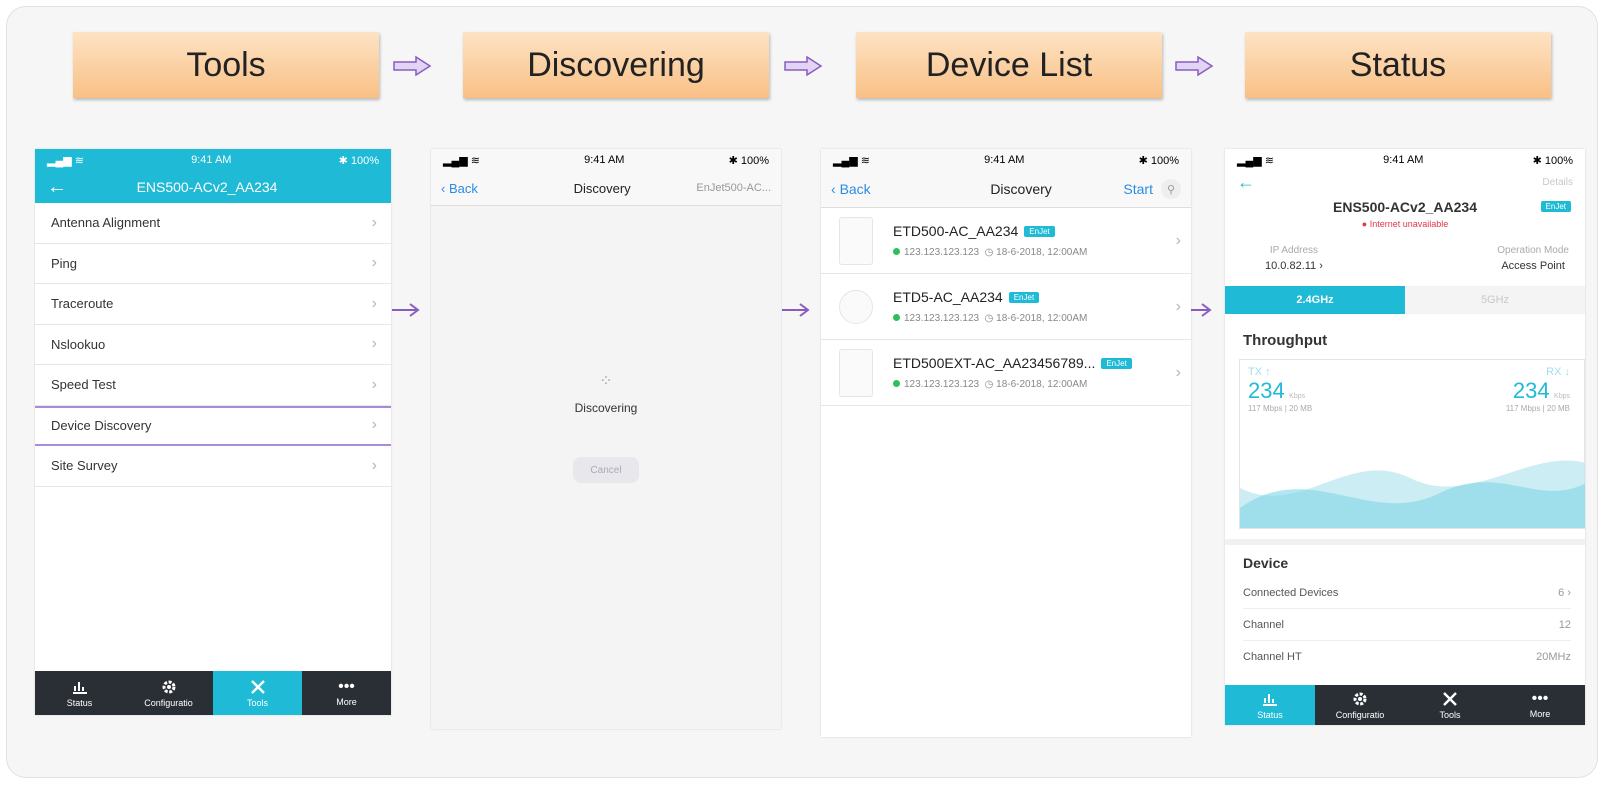 The image size is (1598, 793). What do you see at coordinates (226, 65) in the screenshot?
I see `step-tools: Tools` at bounding box center [226, 65].